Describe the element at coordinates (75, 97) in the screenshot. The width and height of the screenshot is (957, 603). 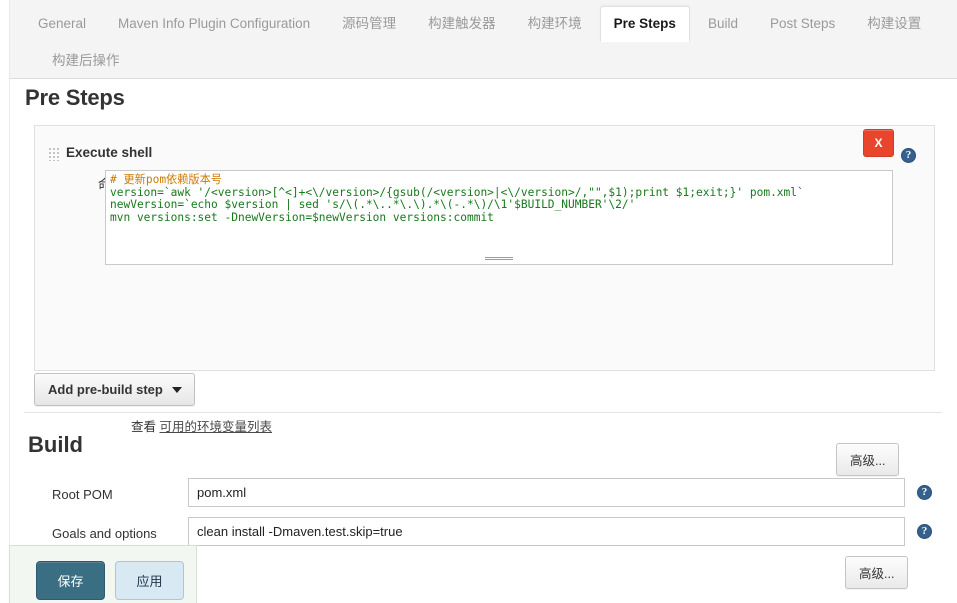
I see `page-title: Pre Steps` at that location.